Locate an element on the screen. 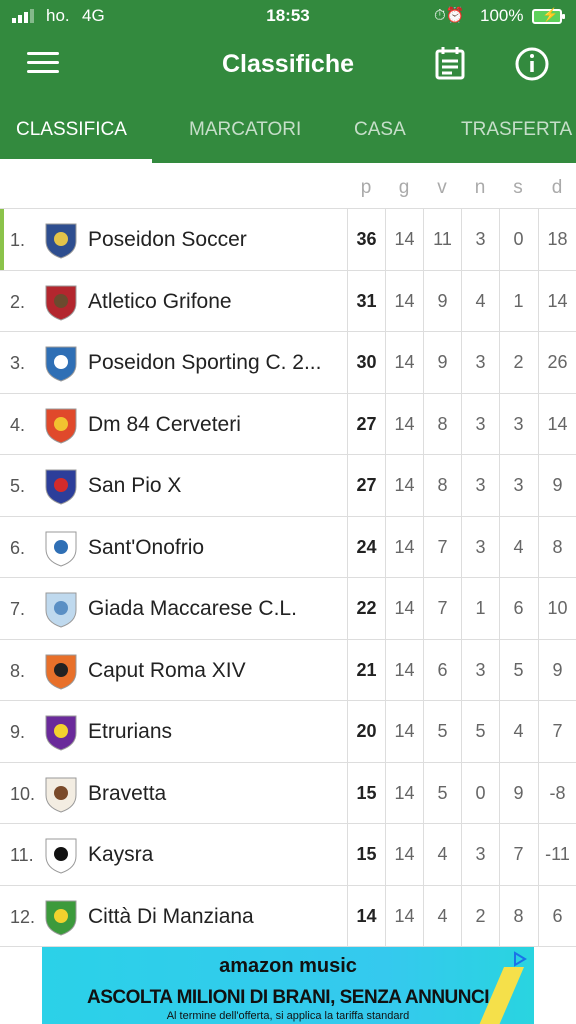 The height and width of the screenshot is (1024, 576). stat-s: 1 is located at coordinates (518, 301).